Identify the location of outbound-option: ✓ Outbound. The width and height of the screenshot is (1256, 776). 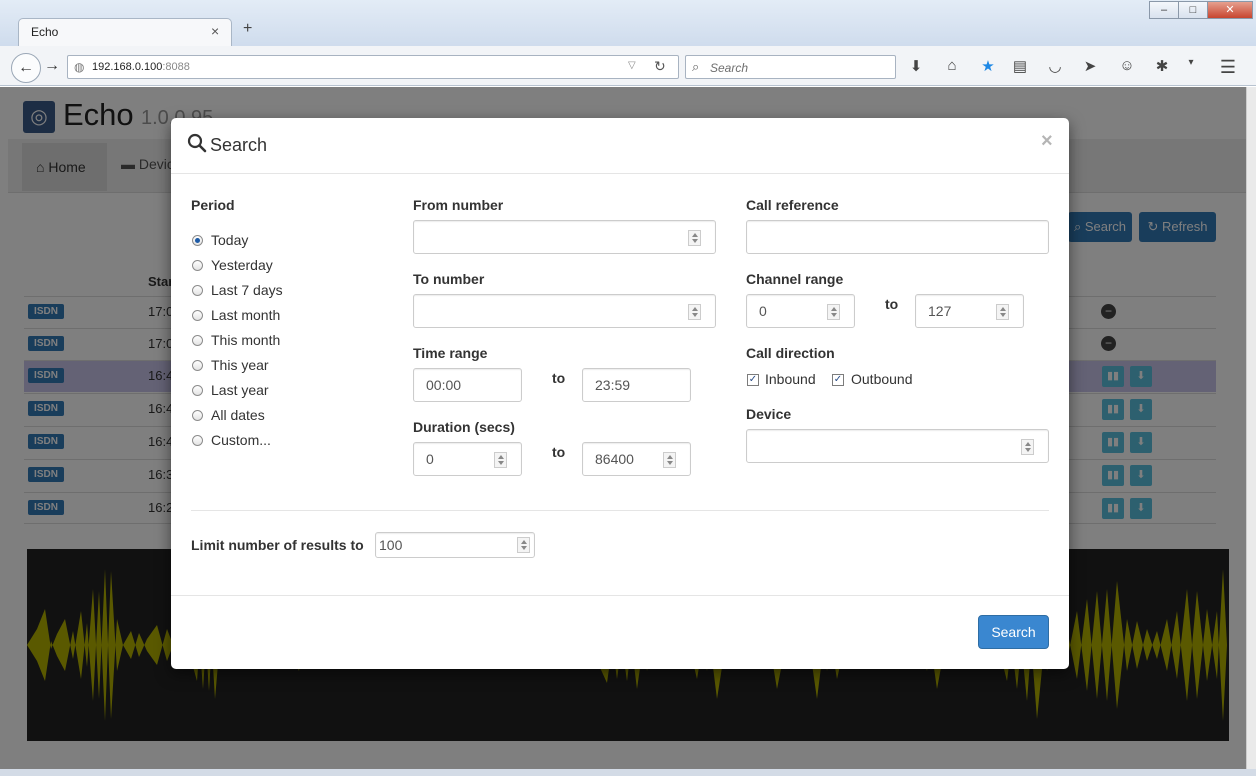
(876, 380).